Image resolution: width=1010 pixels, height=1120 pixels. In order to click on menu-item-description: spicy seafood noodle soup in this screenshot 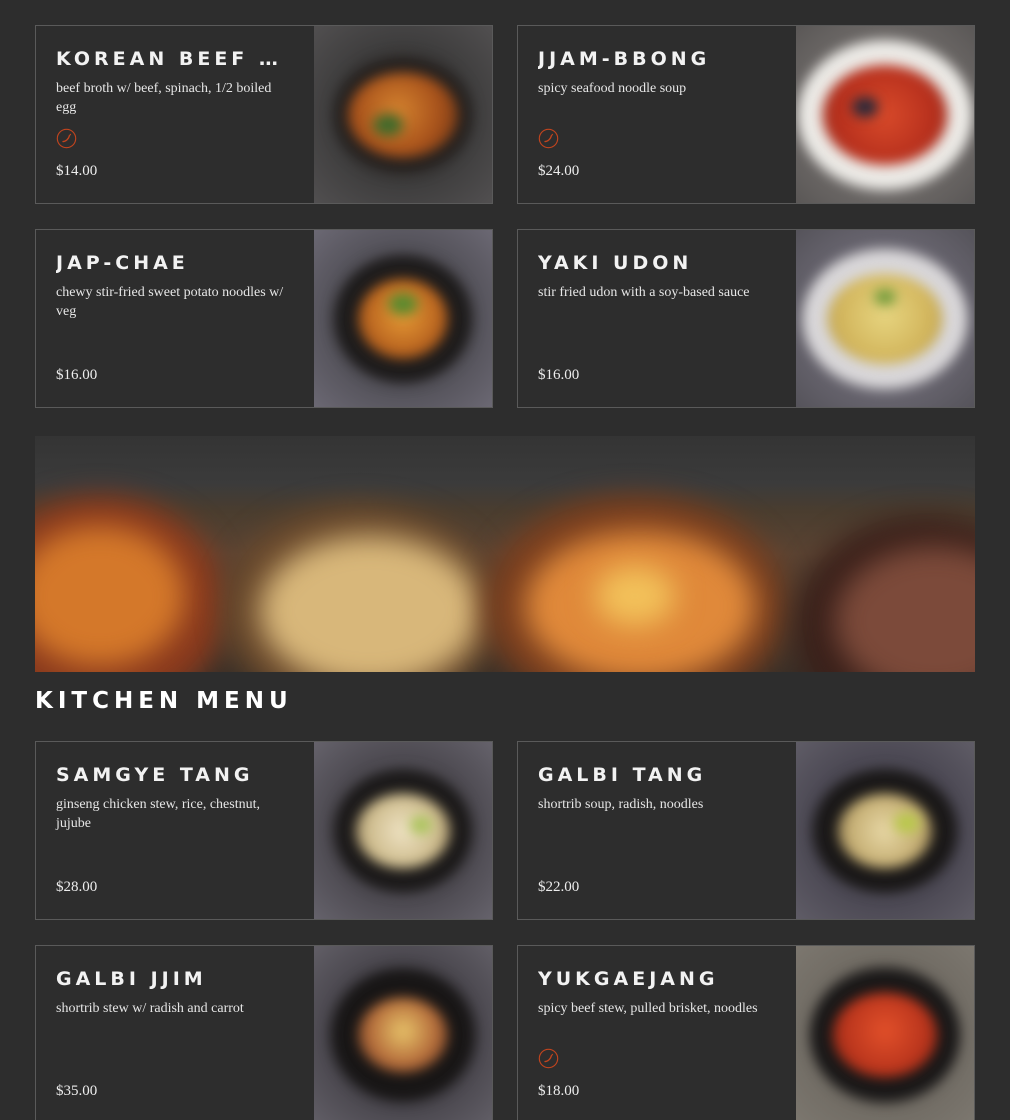, I will do `click(612, 88)`.